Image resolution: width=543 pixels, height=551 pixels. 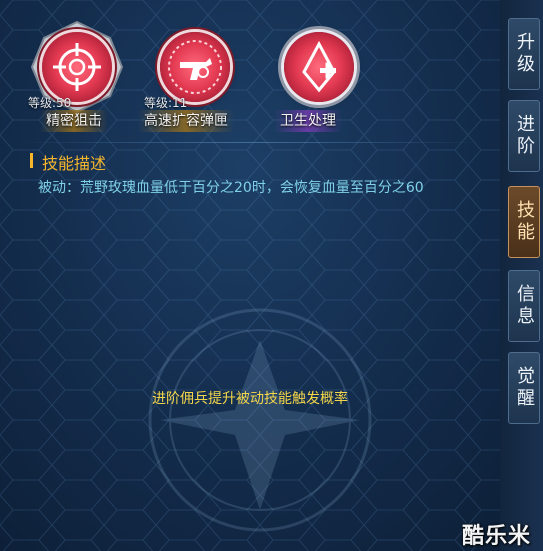 What do you see at coordinates (524, 222) in the screenshot?
I see `tab-skill: 技能` at bounding box center [524, 222].